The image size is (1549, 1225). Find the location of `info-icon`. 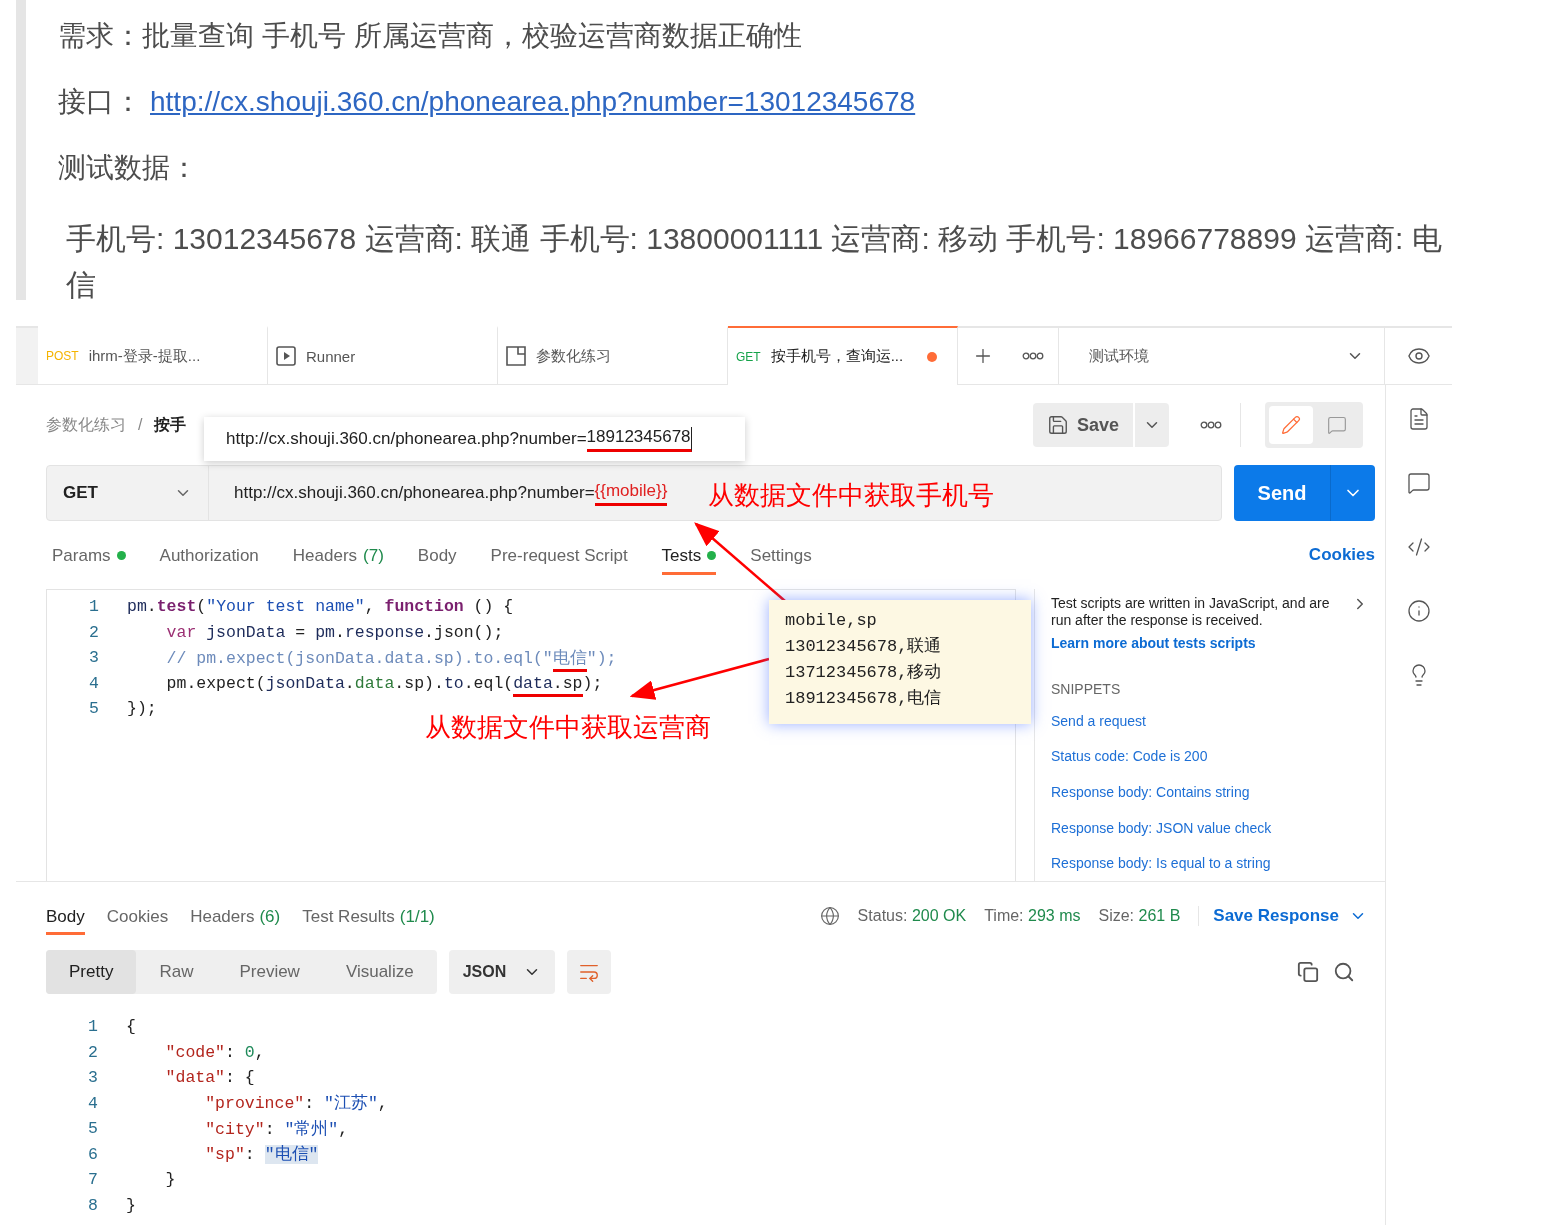

info-icon is located at coordinates (1419, 611).